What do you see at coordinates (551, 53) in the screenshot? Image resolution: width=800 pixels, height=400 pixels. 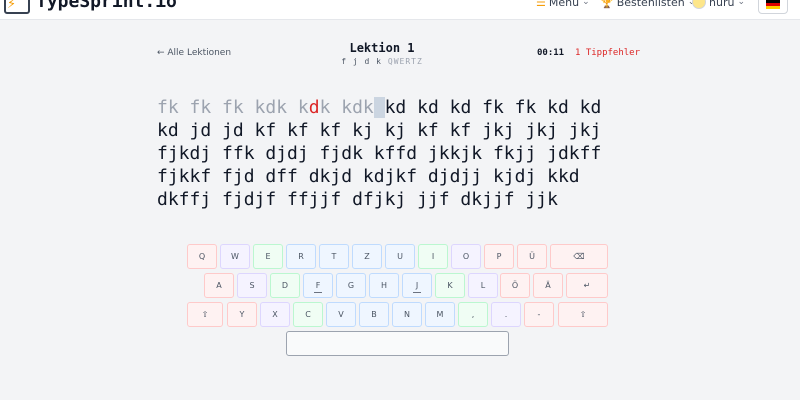 I see `timer: 00:11` at bounding box center [551, 53].